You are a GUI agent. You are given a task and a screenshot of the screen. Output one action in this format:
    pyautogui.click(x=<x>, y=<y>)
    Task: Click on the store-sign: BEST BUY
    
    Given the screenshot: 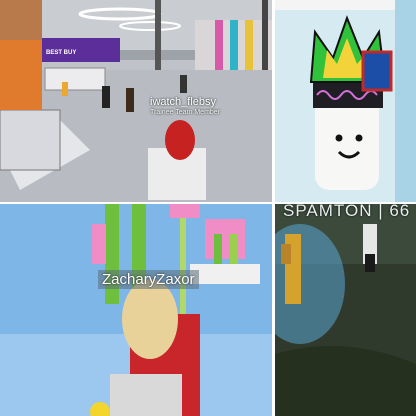 What is the action you would take?
    pyautogui.click(x=61, y=53)
    